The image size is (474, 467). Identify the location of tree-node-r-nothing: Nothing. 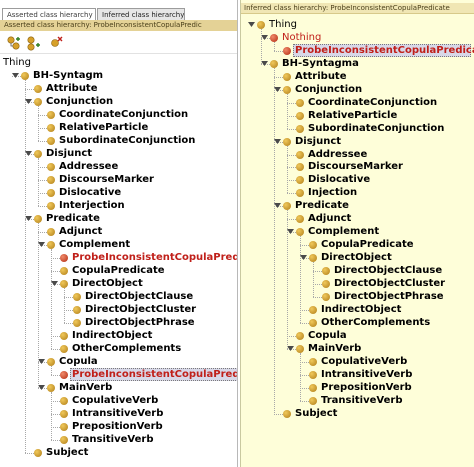
(357, 37).